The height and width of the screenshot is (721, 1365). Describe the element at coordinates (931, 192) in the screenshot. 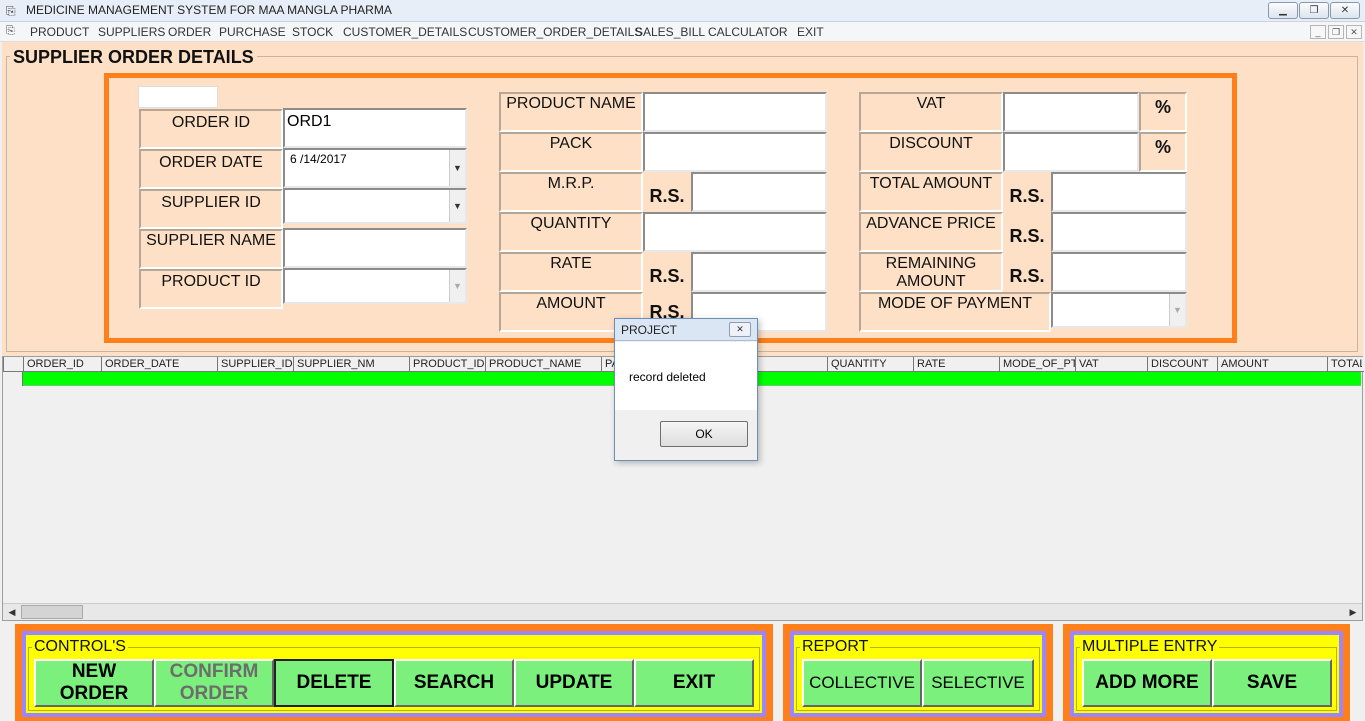

I see `total-amount-label: TOTAL AMOUNT` at that location.